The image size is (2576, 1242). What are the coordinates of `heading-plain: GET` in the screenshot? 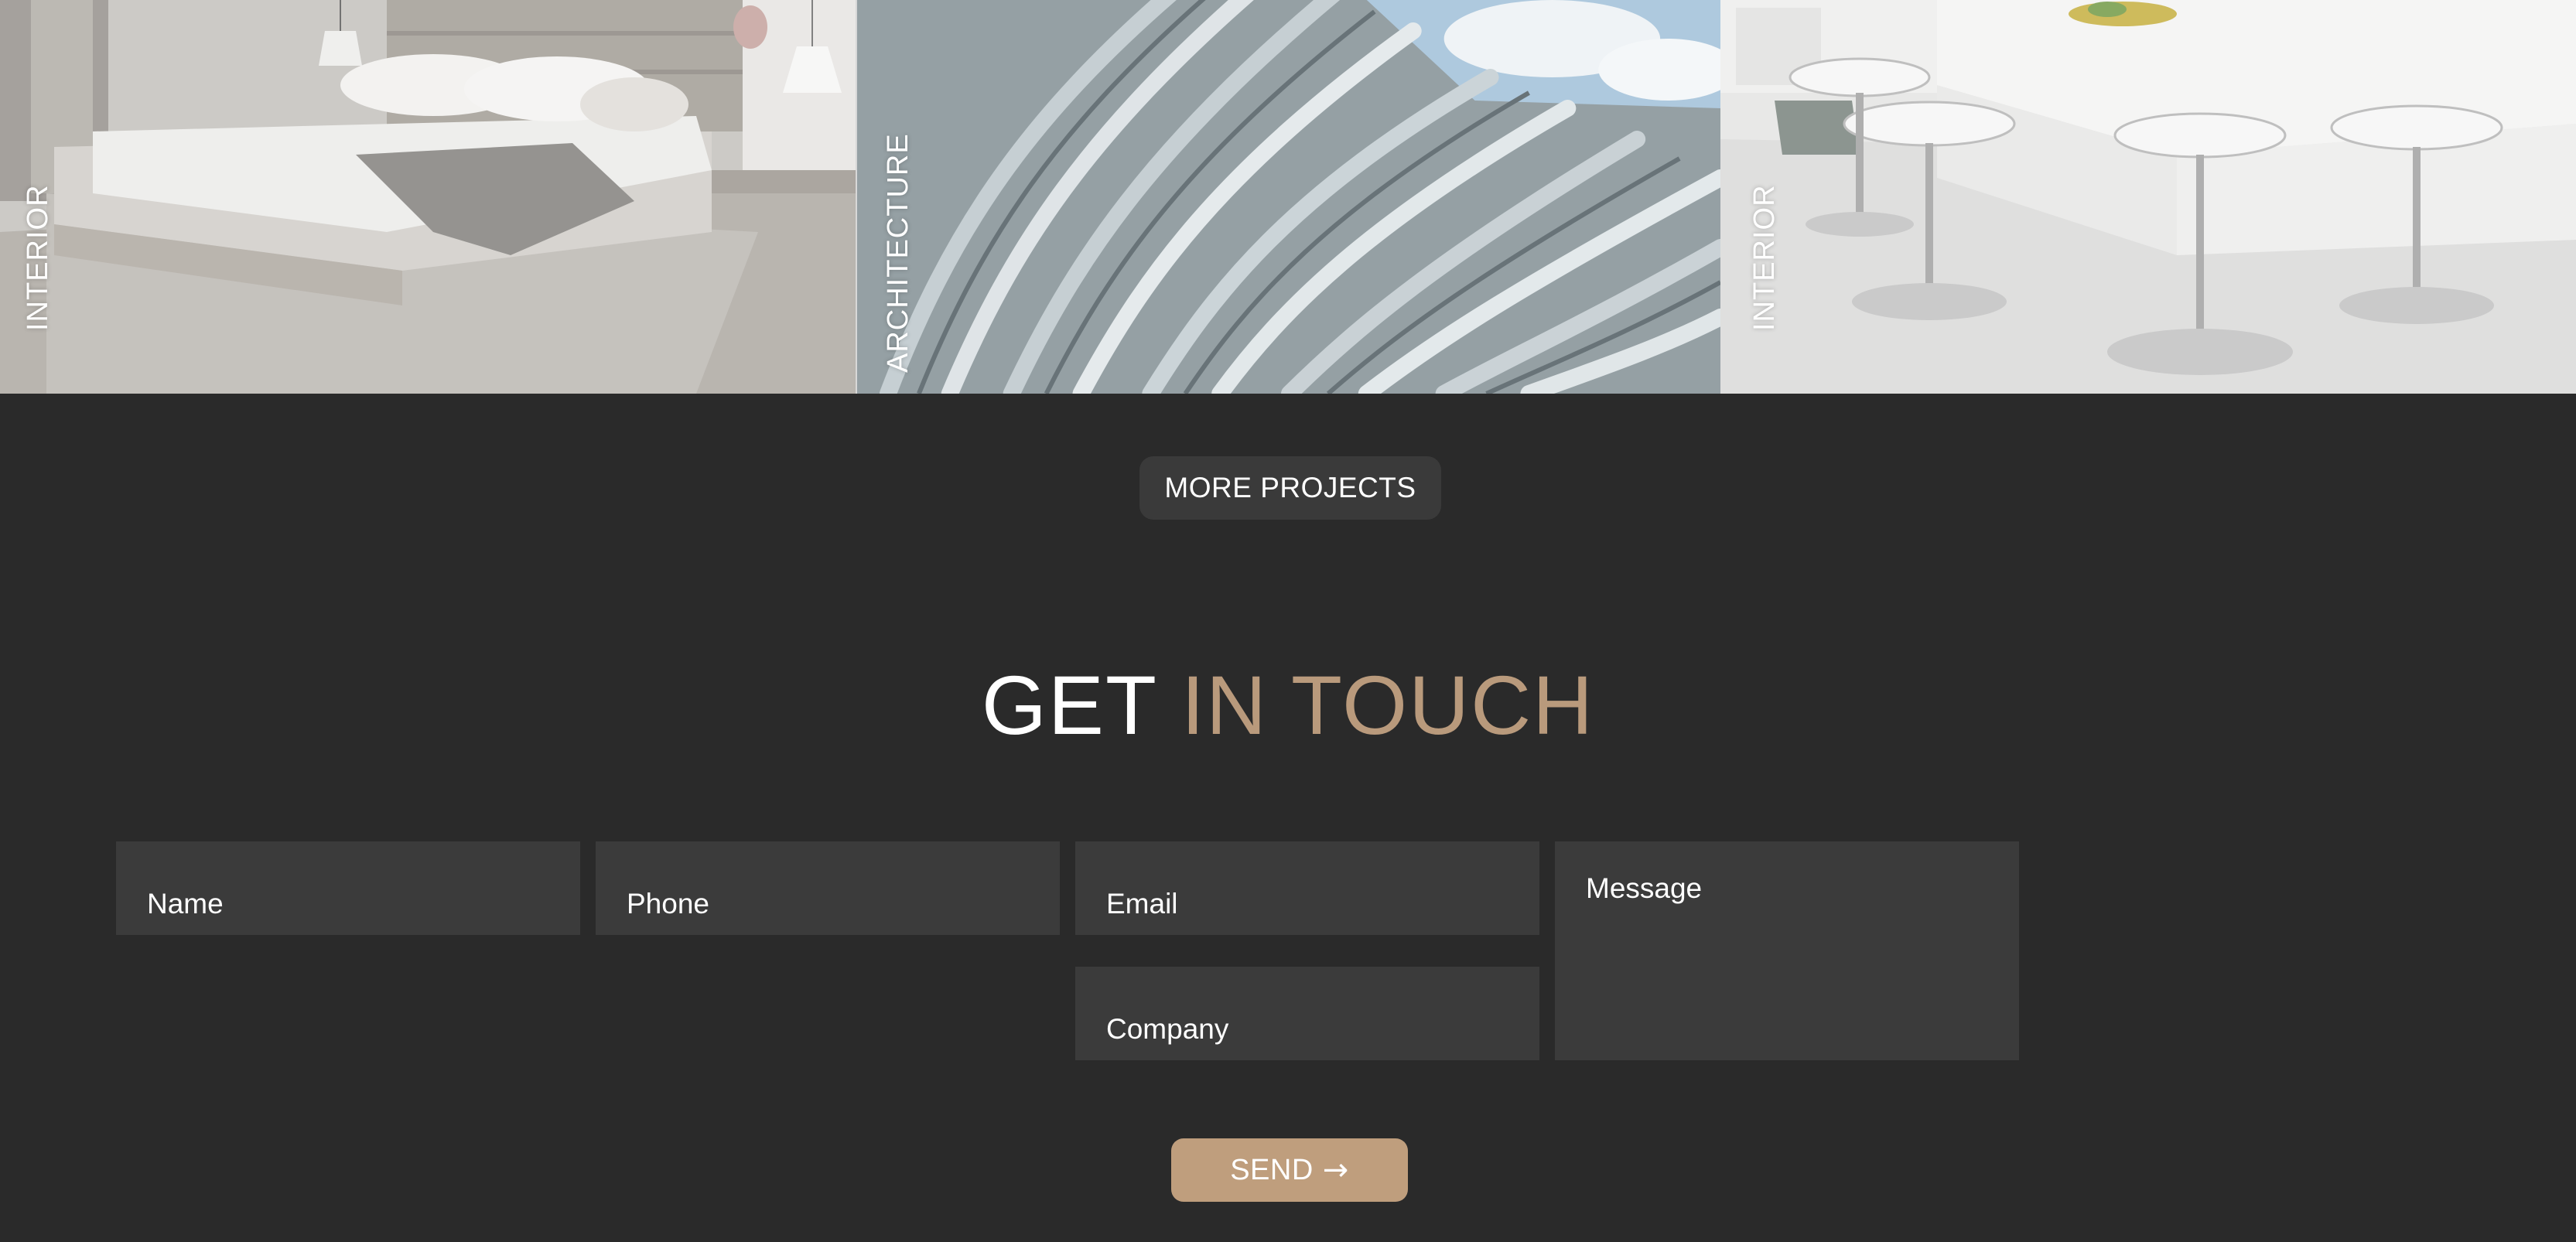 It's located at (1068, 705).